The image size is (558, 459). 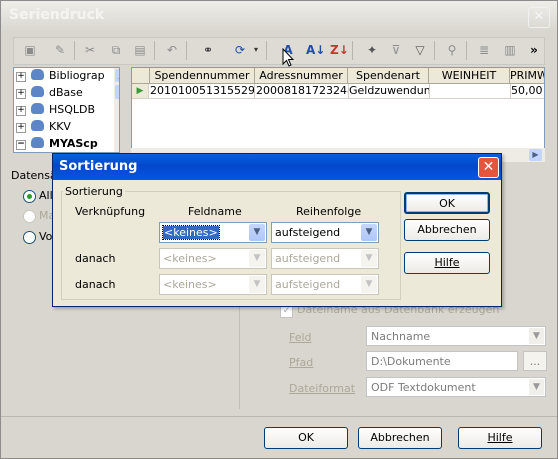 What do you see at coordinates (29, 216) in the screenshot?
I see `radio-marked` at bounding box center [29, 216].